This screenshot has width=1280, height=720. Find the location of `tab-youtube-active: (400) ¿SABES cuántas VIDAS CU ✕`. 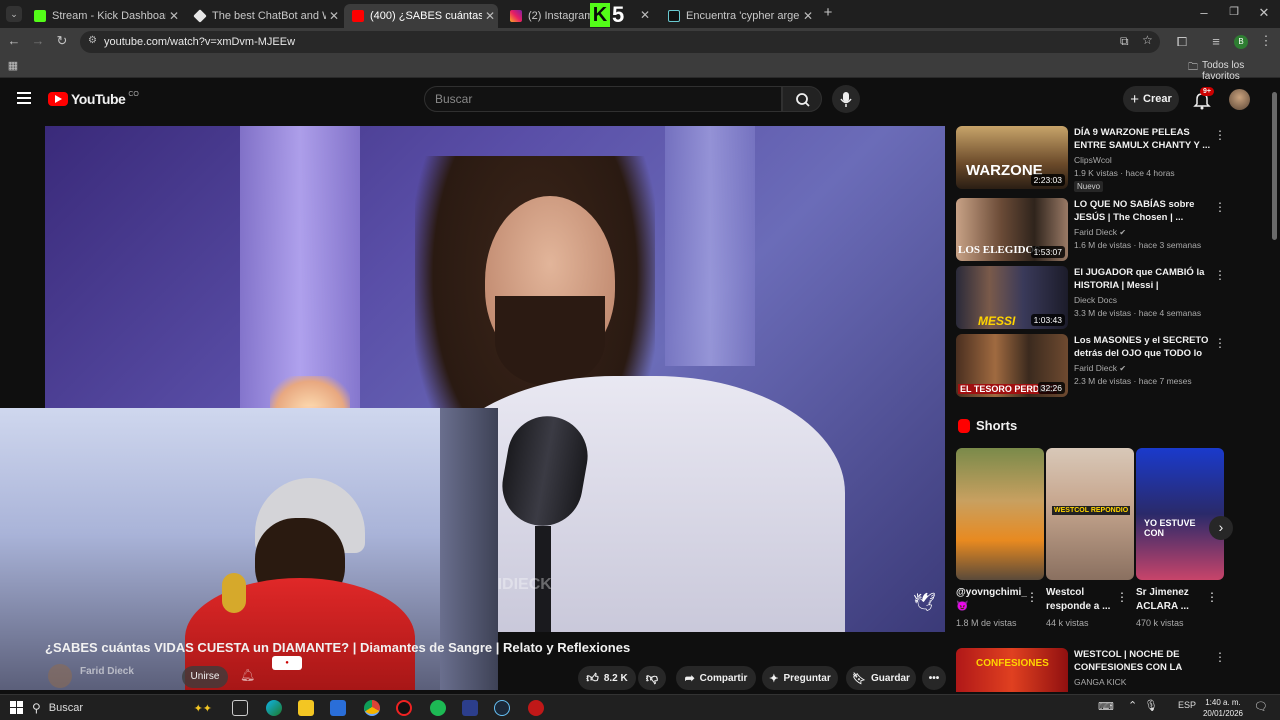

tab-youtube-active: (400) ¿SABES cuántas VIDAS CU ✕ is located at coordinates (421, 16).